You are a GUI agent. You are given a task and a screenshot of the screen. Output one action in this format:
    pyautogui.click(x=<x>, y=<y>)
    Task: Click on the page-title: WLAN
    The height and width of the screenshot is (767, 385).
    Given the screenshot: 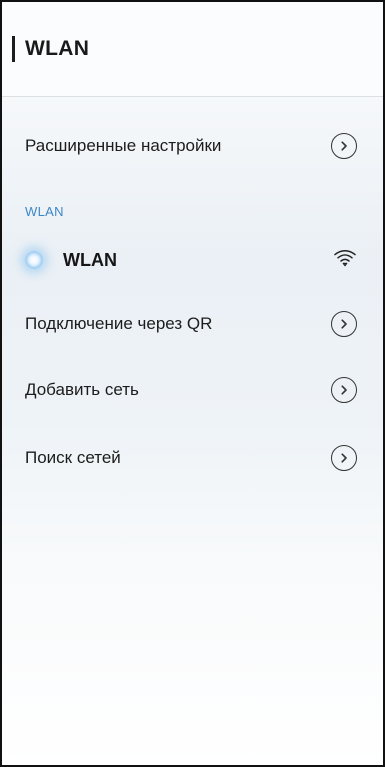 What is the action you would take?
    pyautogui.click(x=57, y=48)
    